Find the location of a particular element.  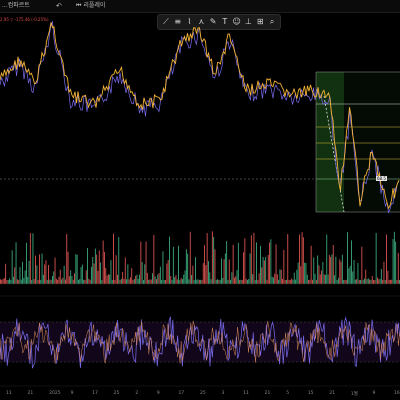

time-axis: 11 21 2025 9 17 25 2 9 17 25 3 11 21 5 15 21 1월 9 16 is located at coordinates (200, 394).